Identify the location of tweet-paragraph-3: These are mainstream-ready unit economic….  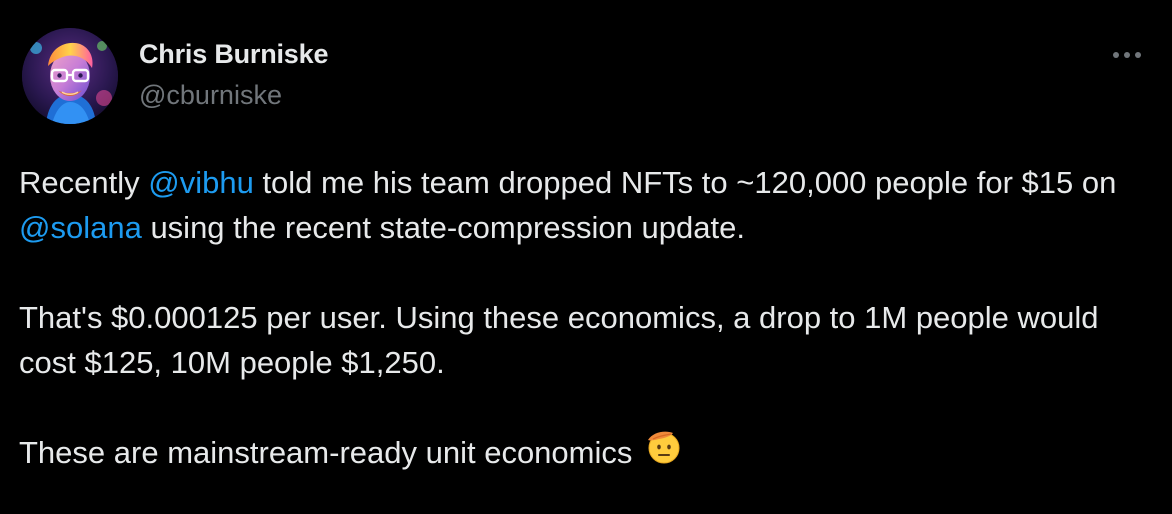
(589, 455).